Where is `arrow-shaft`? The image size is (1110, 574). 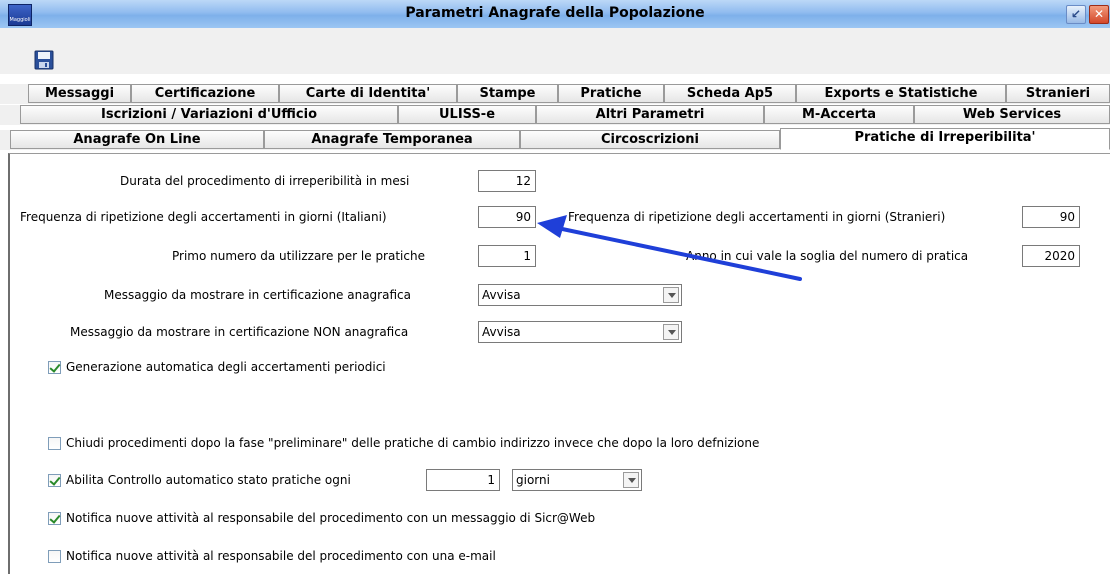 arrow-shaft is located at coordinates (674, 252).